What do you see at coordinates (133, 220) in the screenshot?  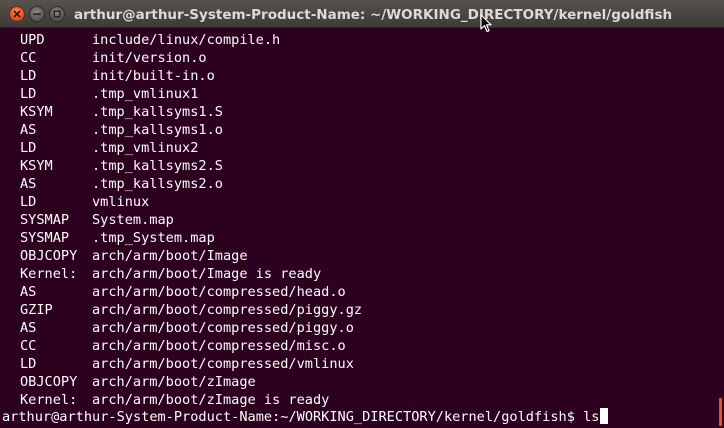 I see `build-step-target: System.map` at bounding box center [133, 220].